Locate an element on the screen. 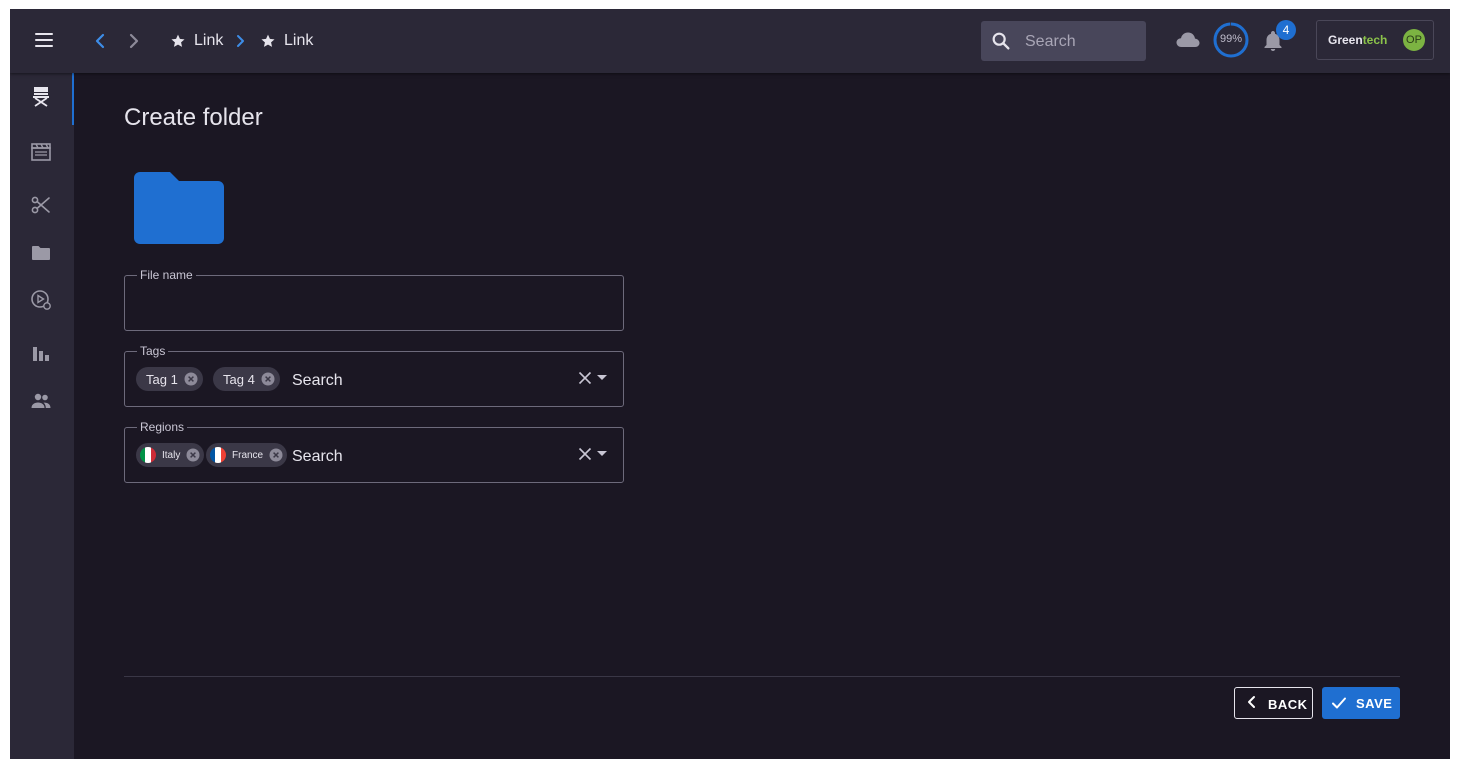  tag-chip: Tag 4 is located at coordinates (246, 379).